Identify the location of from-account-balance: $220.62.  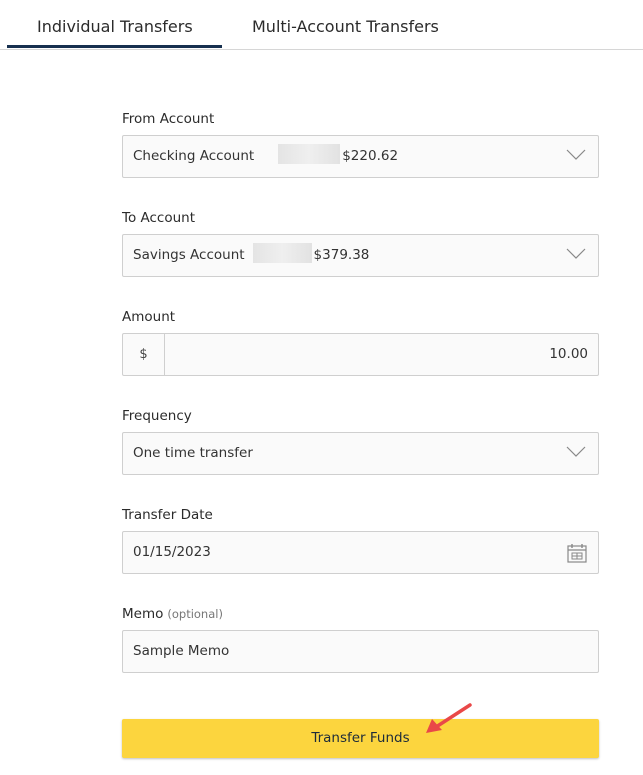
(370, 156).